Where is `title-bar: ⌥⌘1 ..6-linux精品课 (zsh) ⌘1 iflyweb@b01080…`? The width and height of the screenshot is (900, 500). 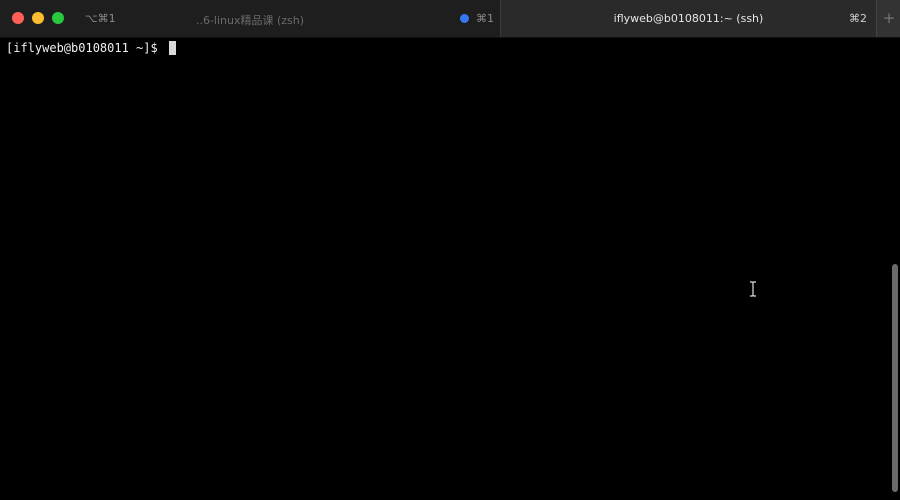
title-bar: ⌥⌘1 ..6-linux精品课 (zsh) ⌘1 iflyweb@b01080… is located at coordinates (450, 19).